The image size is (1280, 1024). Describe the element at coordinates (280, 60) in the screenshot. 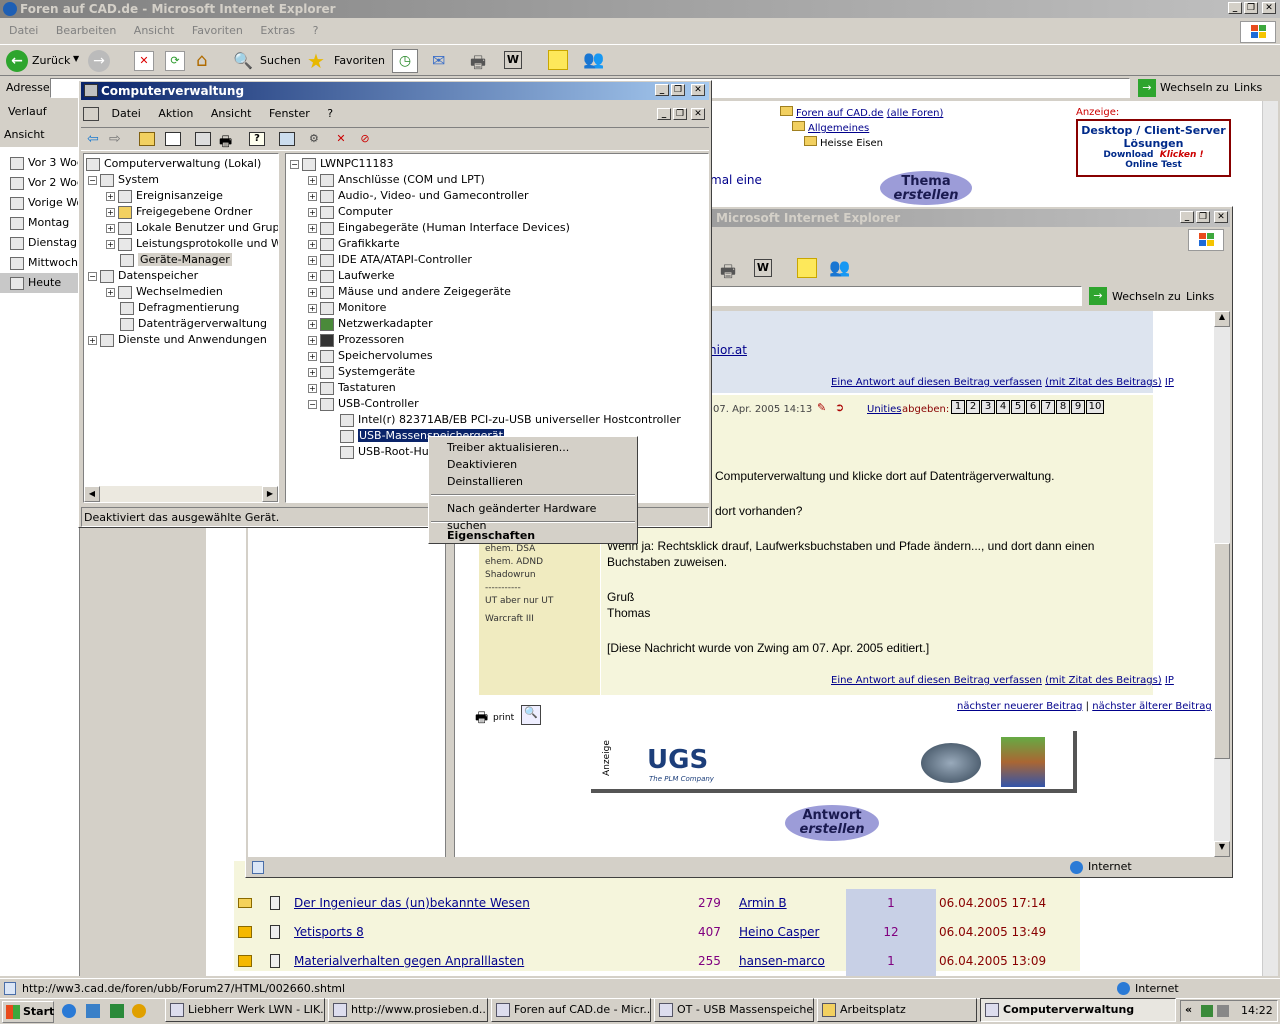

I see `search-button-label: Suchen` at that location.